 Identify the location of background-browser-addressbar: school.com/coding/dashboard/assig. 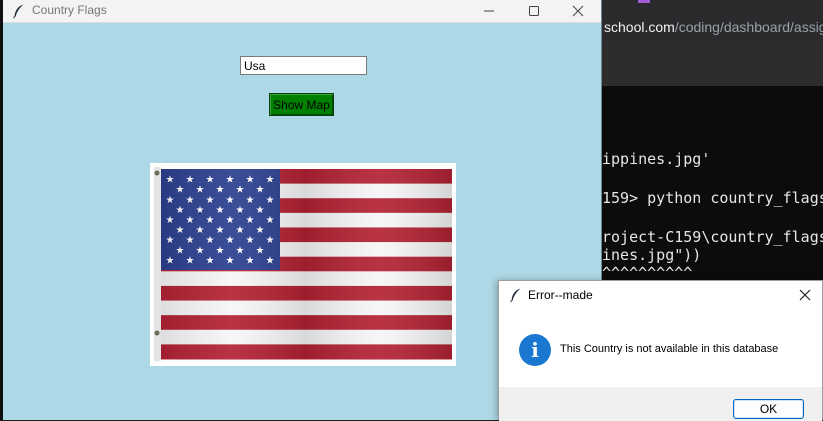
(711, 21).